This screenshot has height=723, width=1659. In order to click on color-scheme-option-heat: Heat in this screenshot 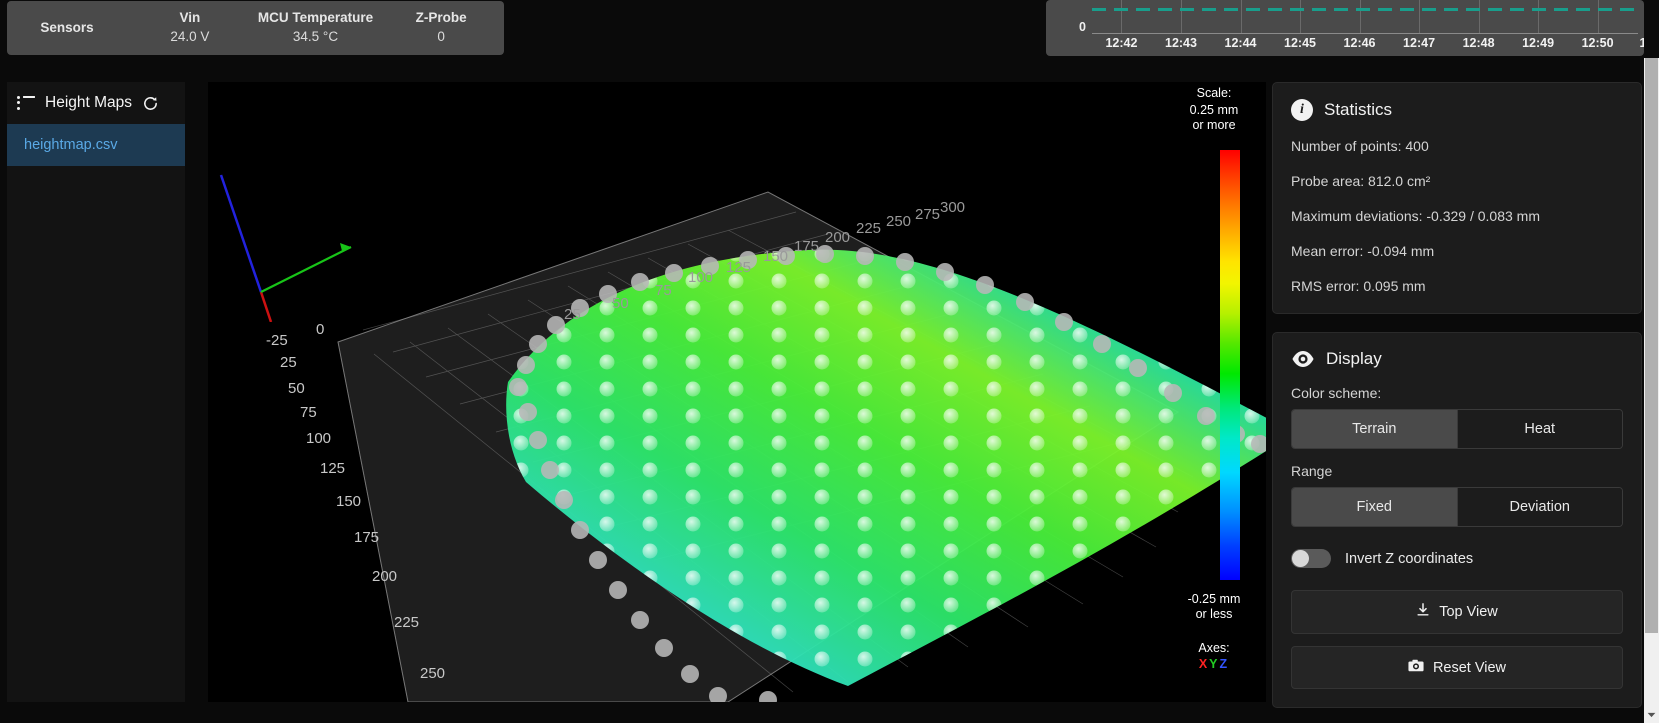, I will do `click(1539, 429)`.